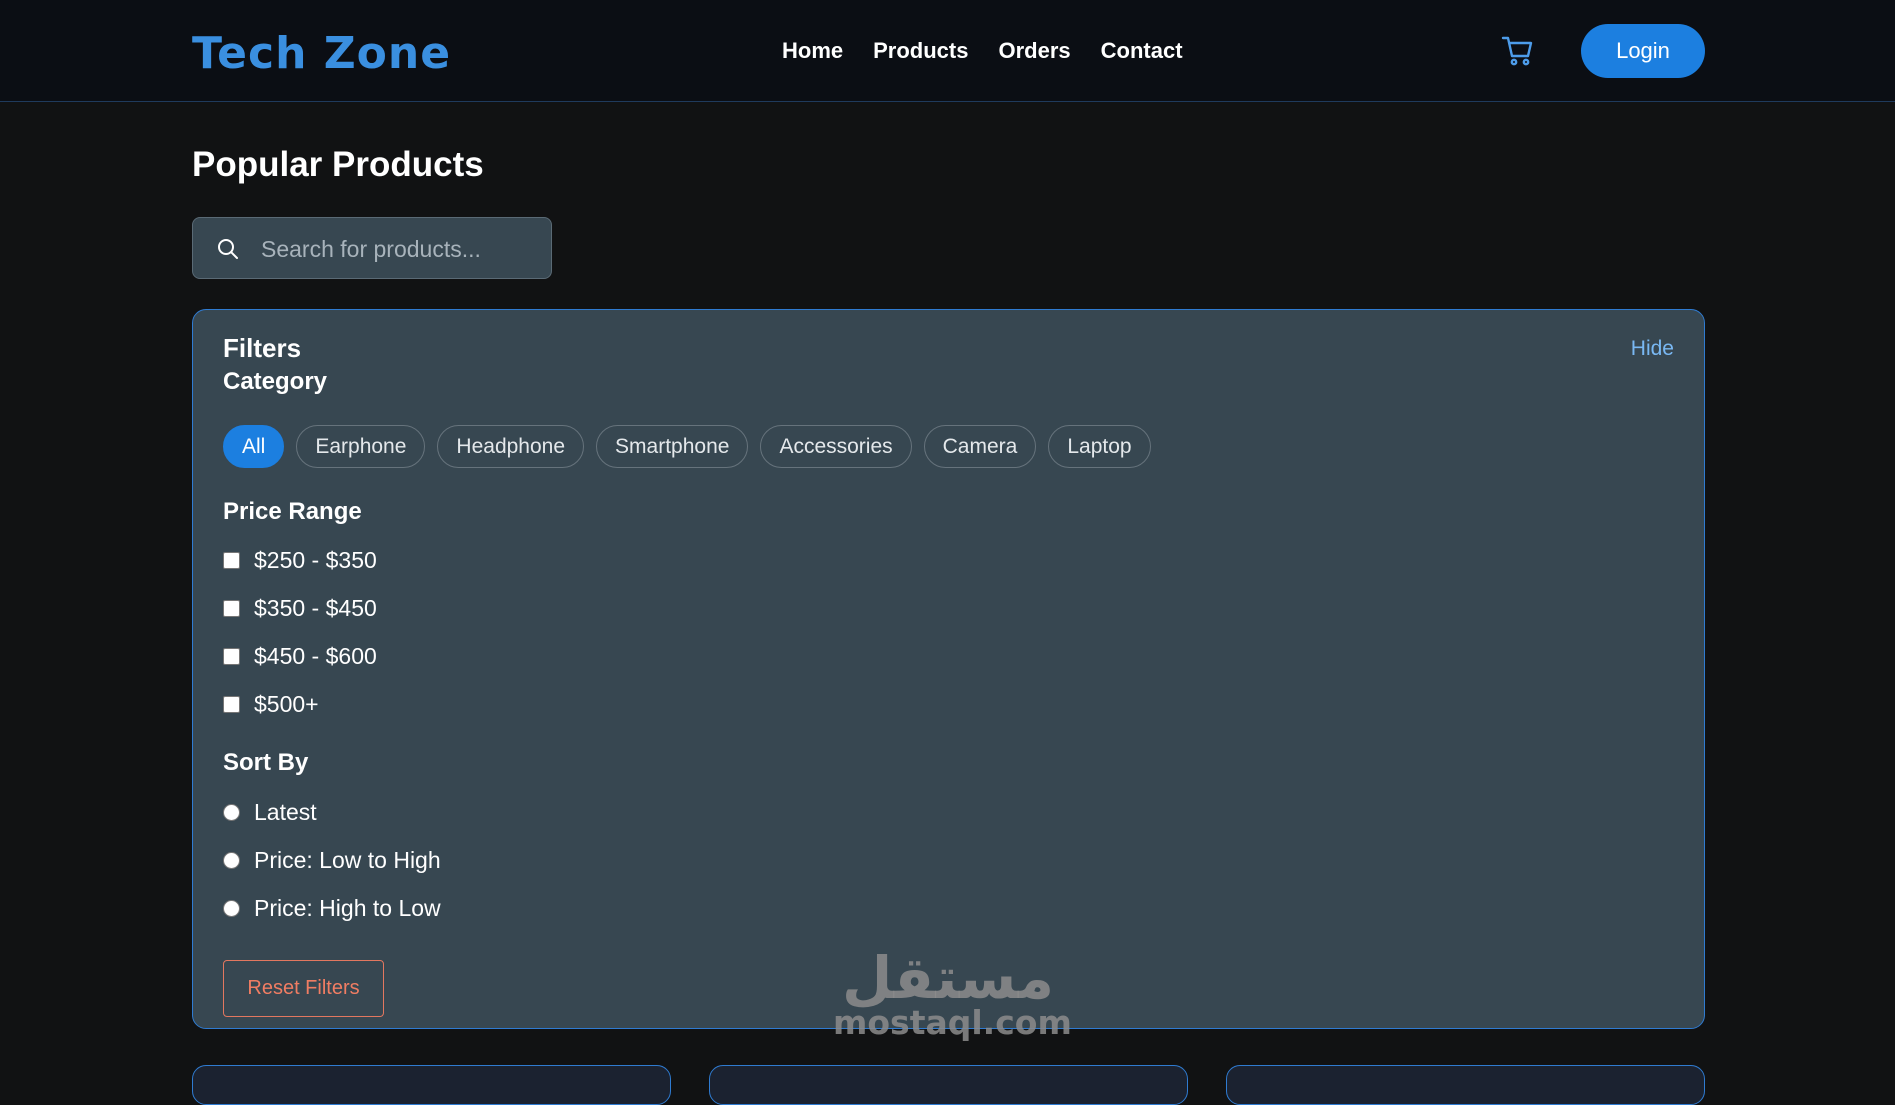  Describe the element at coordinates (315, 608) in the screenshot. I see `price-option-label: $350 - $450` at that location.